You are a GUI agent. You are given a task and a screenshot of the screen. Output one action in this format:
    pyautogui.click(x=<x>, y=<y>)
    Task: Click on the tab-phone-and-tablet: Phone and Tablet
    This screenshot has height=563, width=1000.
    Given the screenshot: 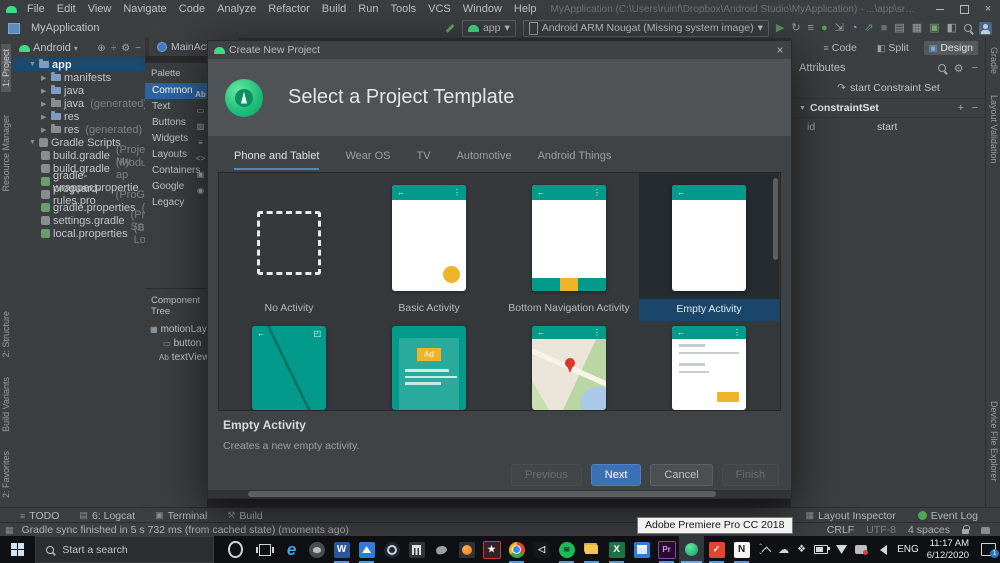 What is the action you would take?
    pyautogui.click(x=277, y=160)
    